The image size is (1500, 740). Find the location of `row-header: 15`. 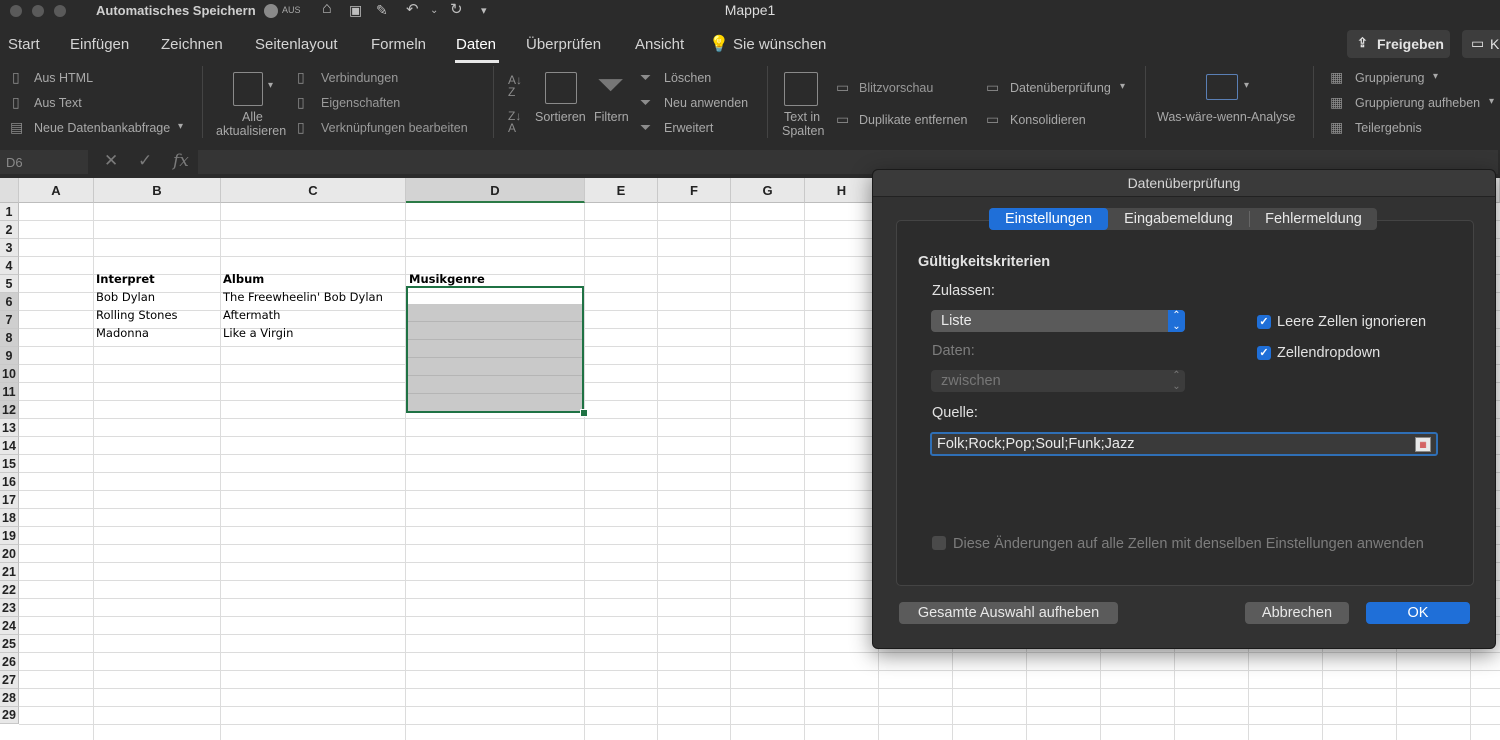

row-header: 15 is located at coordinates (9, 464).